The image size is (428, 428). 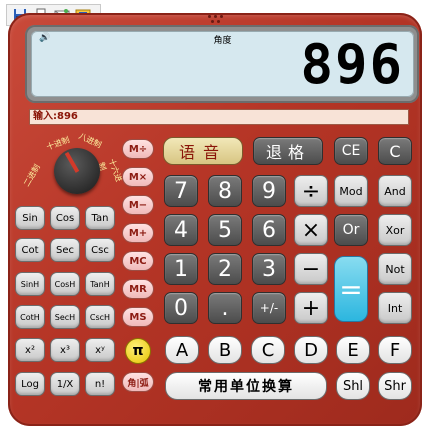 What do you see at coordinates (30, 317) in the screenshot?
I see `coth-button: CotH` at bounding box center [30, 317].